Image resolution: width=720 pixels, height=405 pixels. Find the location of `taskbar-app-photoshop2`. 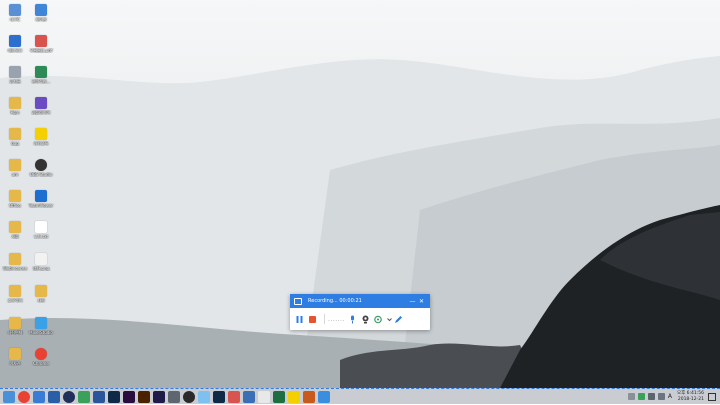

taskbar-app-photoshop2 is located at coordinates (219, 396).